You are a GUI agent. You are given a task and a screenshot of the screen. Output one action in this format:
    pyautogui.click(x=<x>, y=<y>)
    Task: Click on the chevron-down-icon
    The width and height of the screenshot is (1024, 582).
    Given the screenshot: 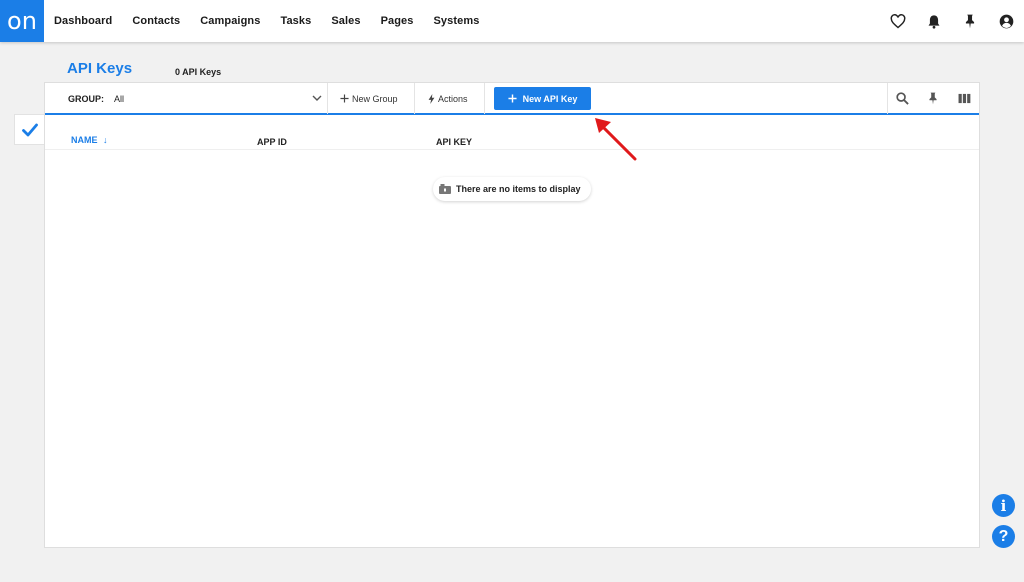 What is the action you would take?
    pyautogui.click(x=317, y=98)
    